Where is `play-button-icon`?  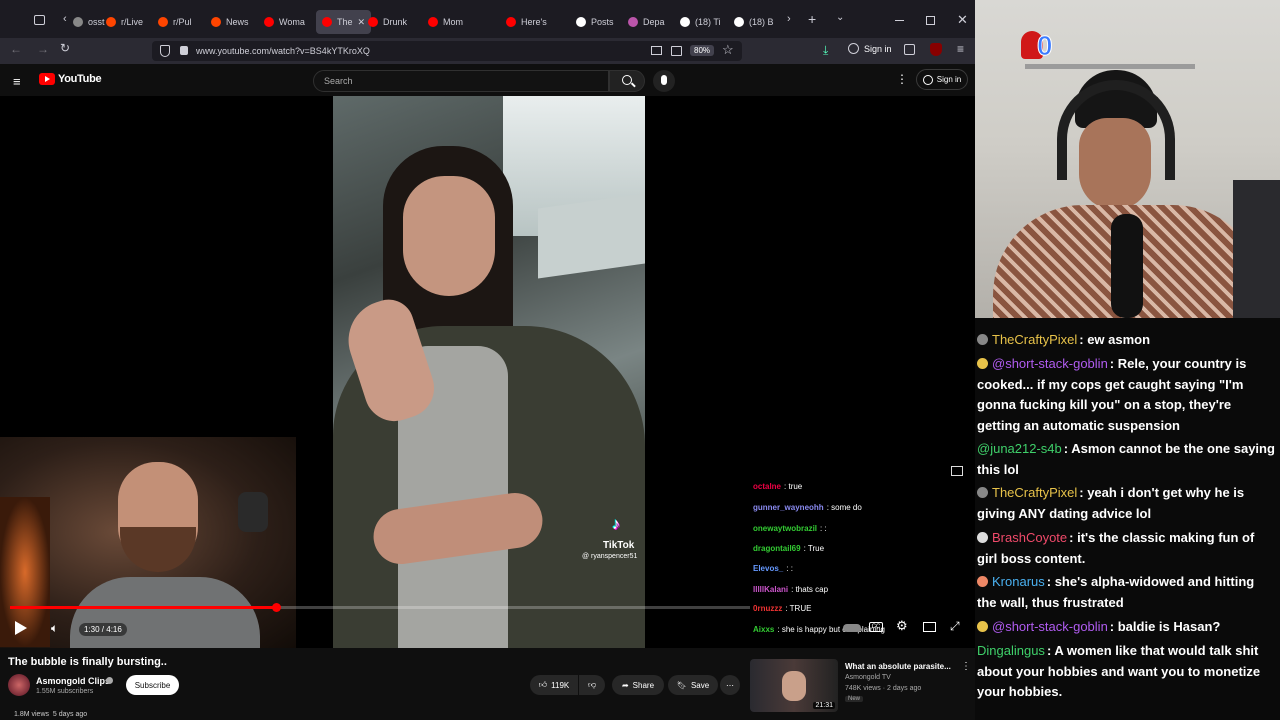
play-button-icon is located at coordinates (21, 628).